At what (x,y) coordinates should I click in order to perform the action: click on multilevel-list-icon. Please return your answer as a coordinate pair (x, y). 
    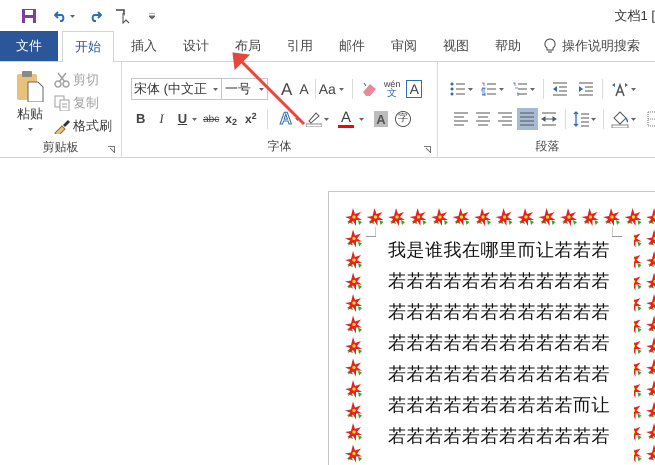
    Looking at the image, I should click on (520, 89).